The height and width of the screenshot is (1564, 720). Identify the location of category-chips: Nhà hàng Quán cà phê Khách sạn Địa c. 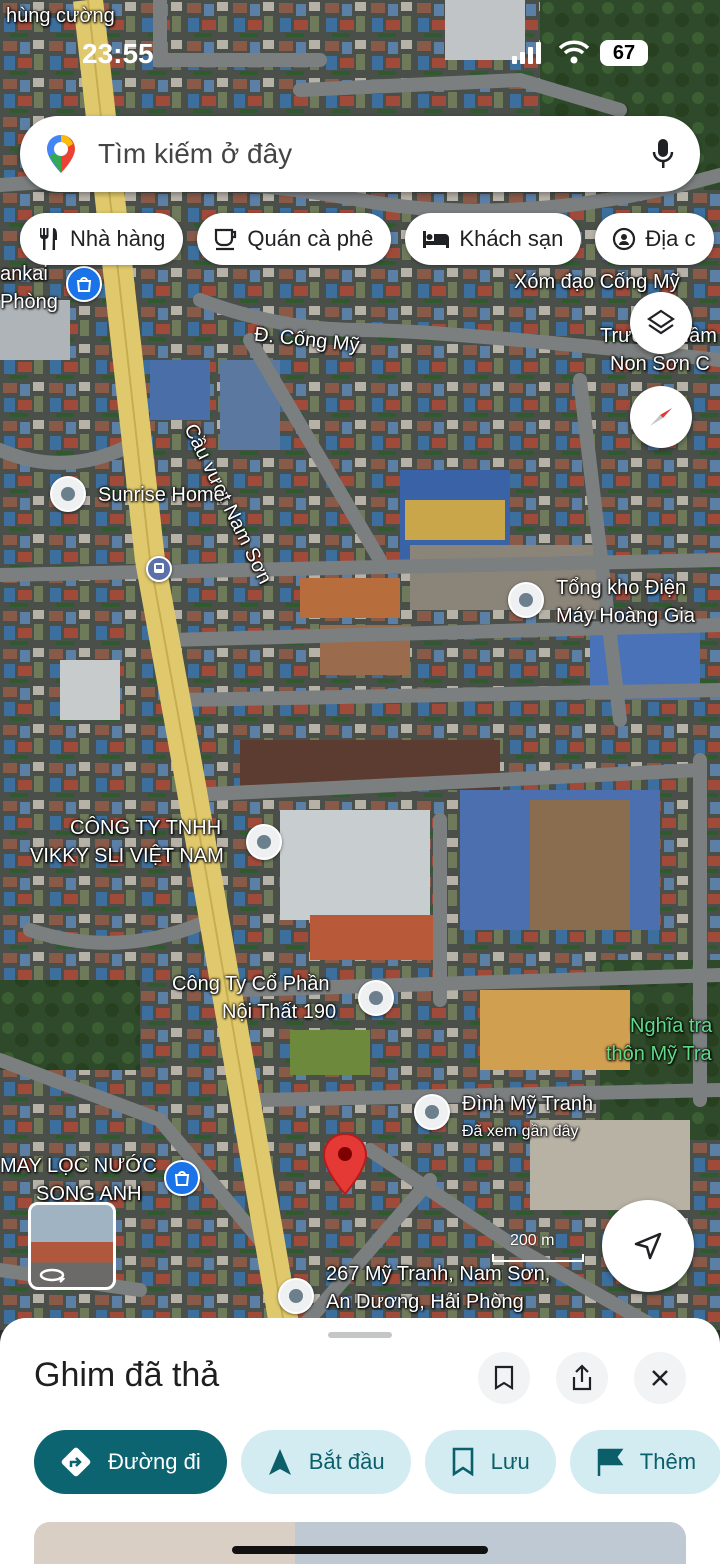
(367, 239).